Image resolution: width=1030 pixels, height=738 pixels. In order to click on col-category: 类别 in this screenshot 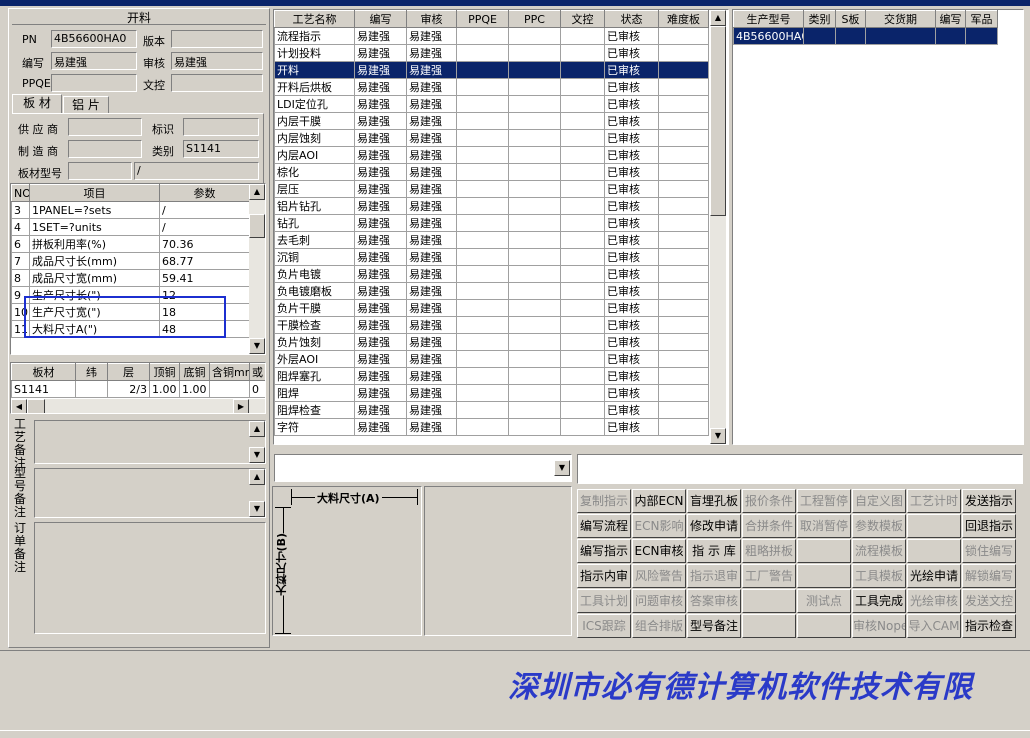, I will do `click(819, 19)`.